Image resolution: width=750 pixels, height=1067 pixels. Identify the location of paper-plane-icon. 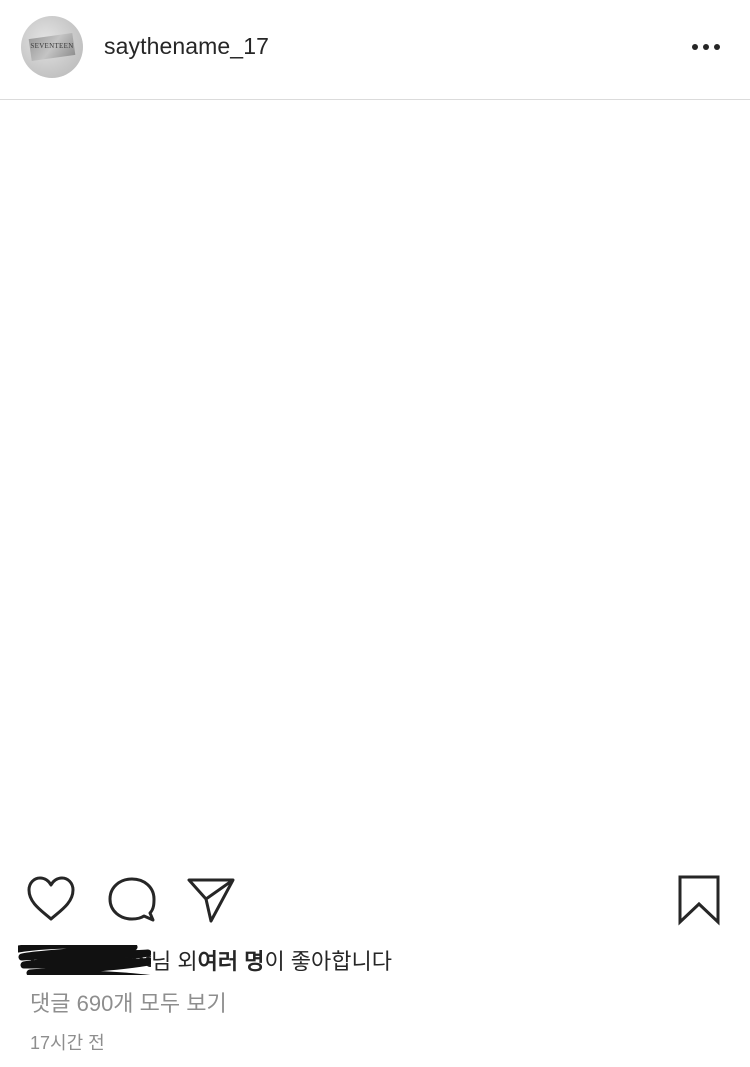
(211, 900).